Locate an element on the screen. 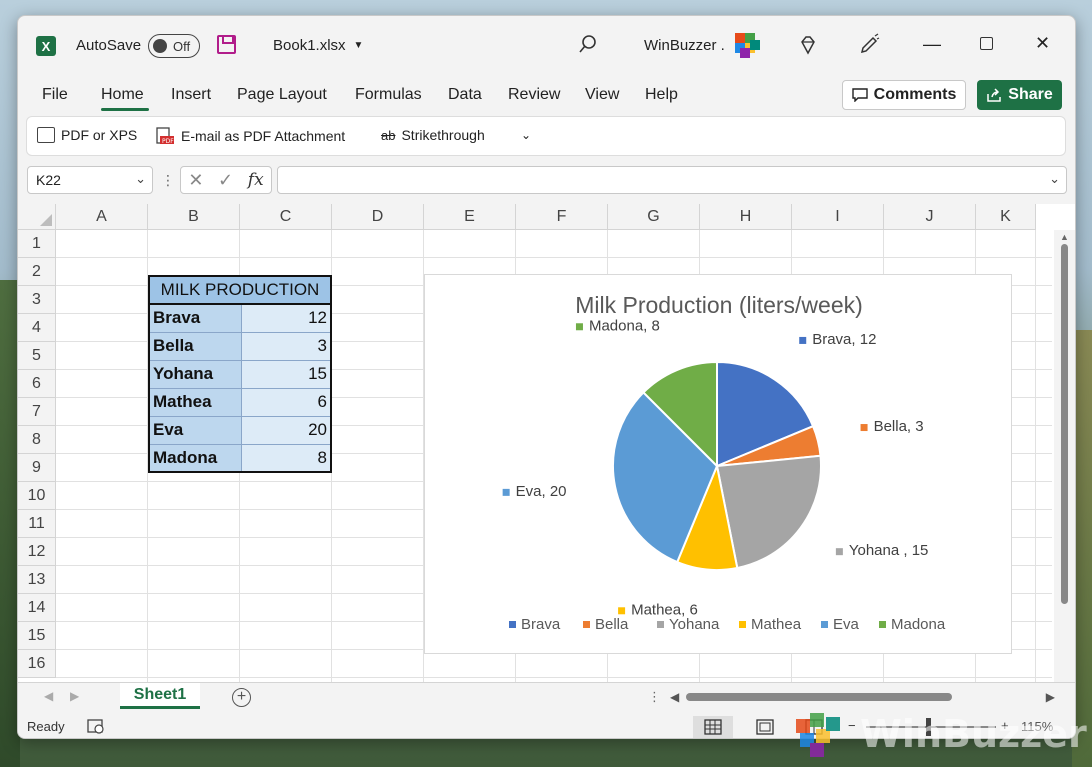  tab-home: Home is located at coordinates (122, 95).